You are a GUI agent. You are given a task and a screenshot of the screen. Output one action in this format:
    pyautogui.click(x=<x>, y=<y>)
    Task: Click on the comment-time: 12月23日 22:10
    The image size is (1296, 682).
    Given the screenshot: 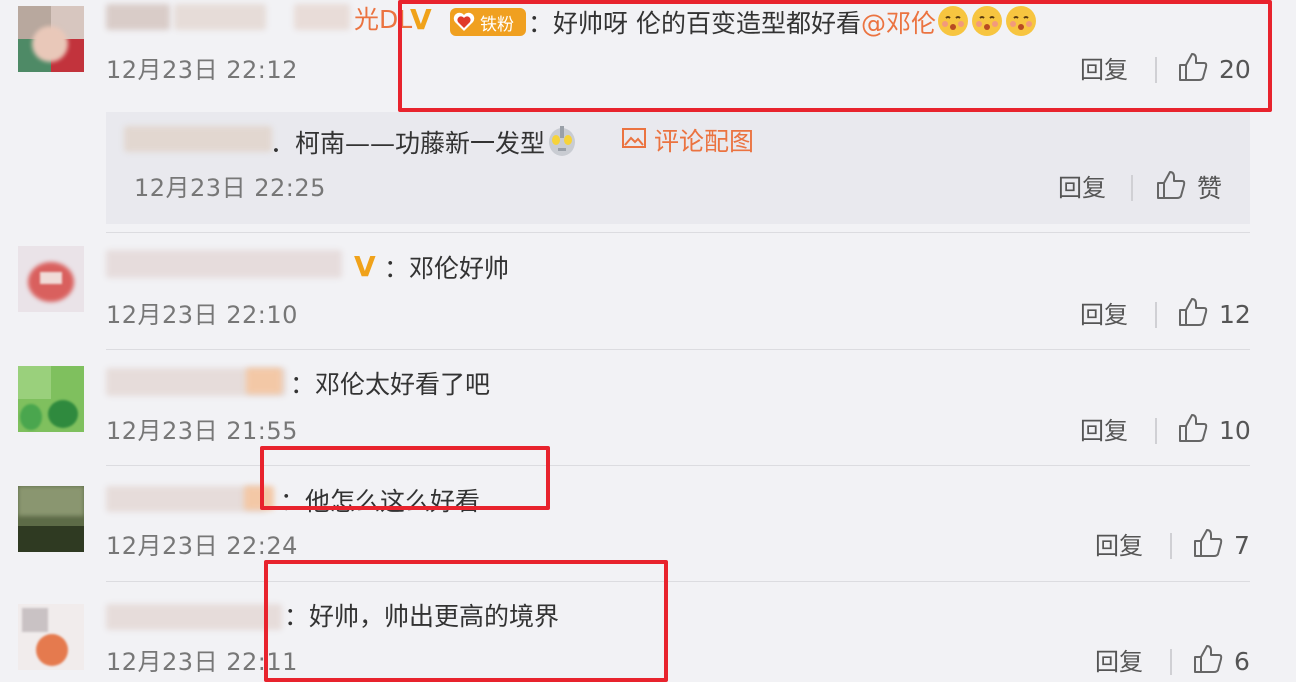 What is the action you would take?
    pyautogui.click(x=202, y=315)
    